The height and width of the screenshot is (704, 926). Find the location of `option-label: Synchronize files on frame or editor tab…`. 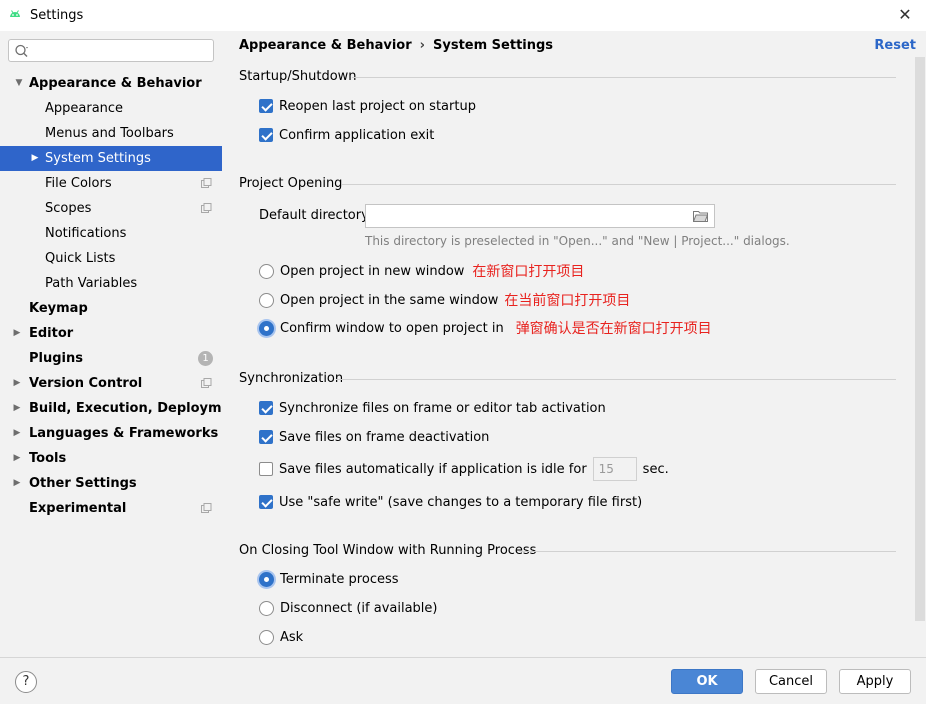

option-label: Synchronize files on frame or editor tab… is located at coordinates (442, 408).